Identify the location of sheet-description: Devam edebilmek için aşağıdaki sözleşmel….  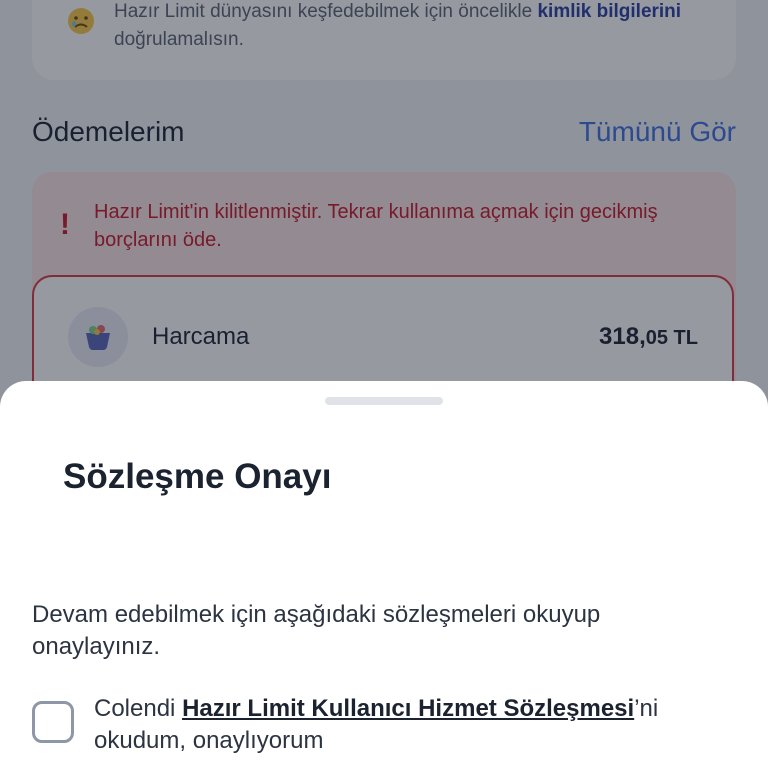
(316, 630).